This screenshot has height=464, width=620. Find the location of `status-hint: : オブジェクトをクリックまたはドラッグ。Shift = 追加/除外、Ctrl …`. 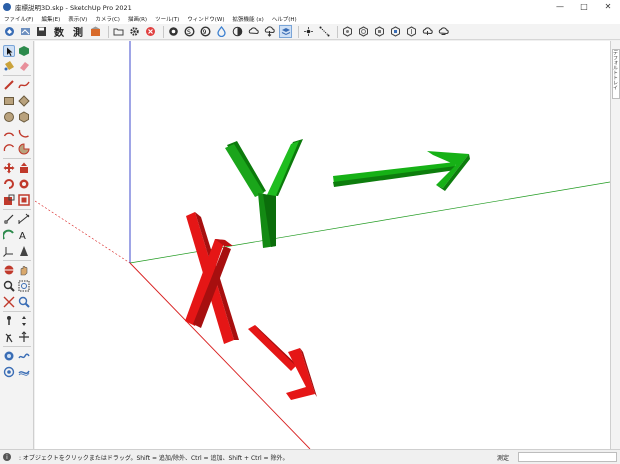

status-hint: : オブジェクトをクリックまたはドラッグ。Shift = 追加/除外、Ctrl … is located at coordinates (154, 458).